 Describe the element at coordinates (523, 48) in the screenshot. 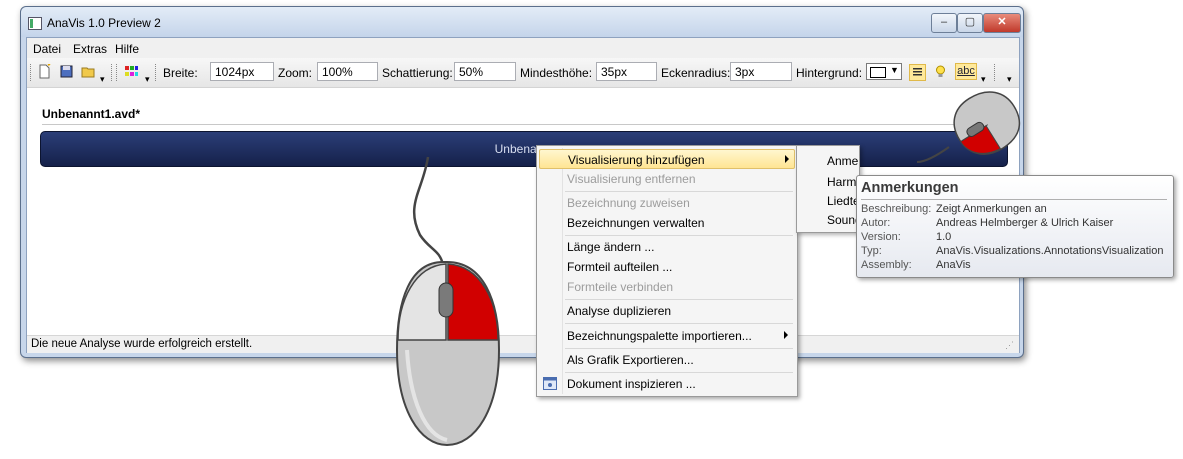

I see `menu-bar: Datei Extras Hilfe` at that location.